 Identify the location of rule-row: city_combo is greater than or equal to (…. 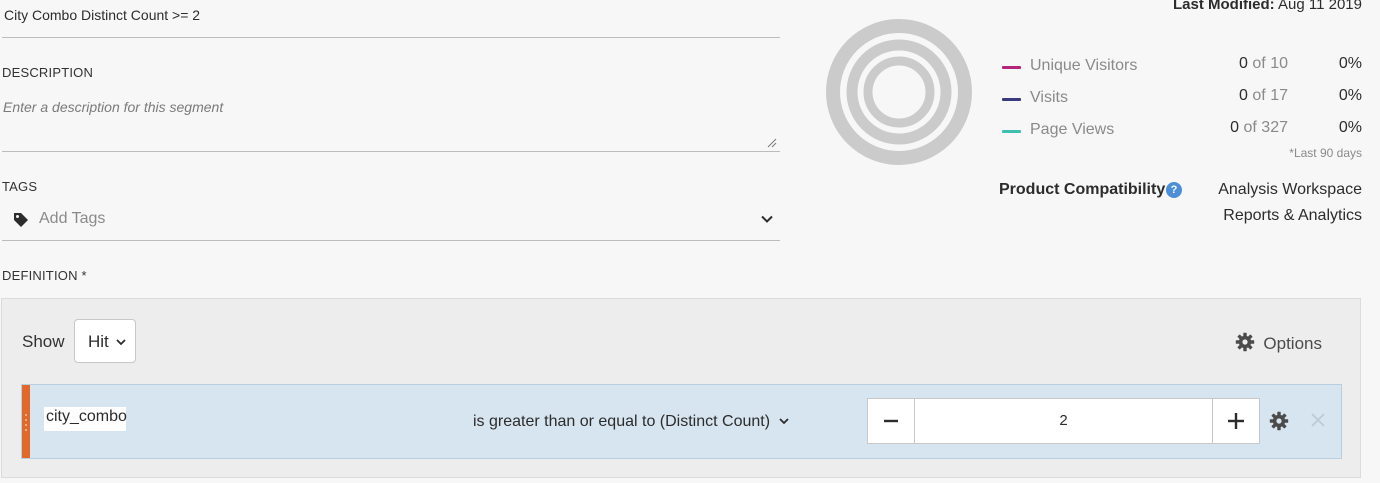
(681, 421).